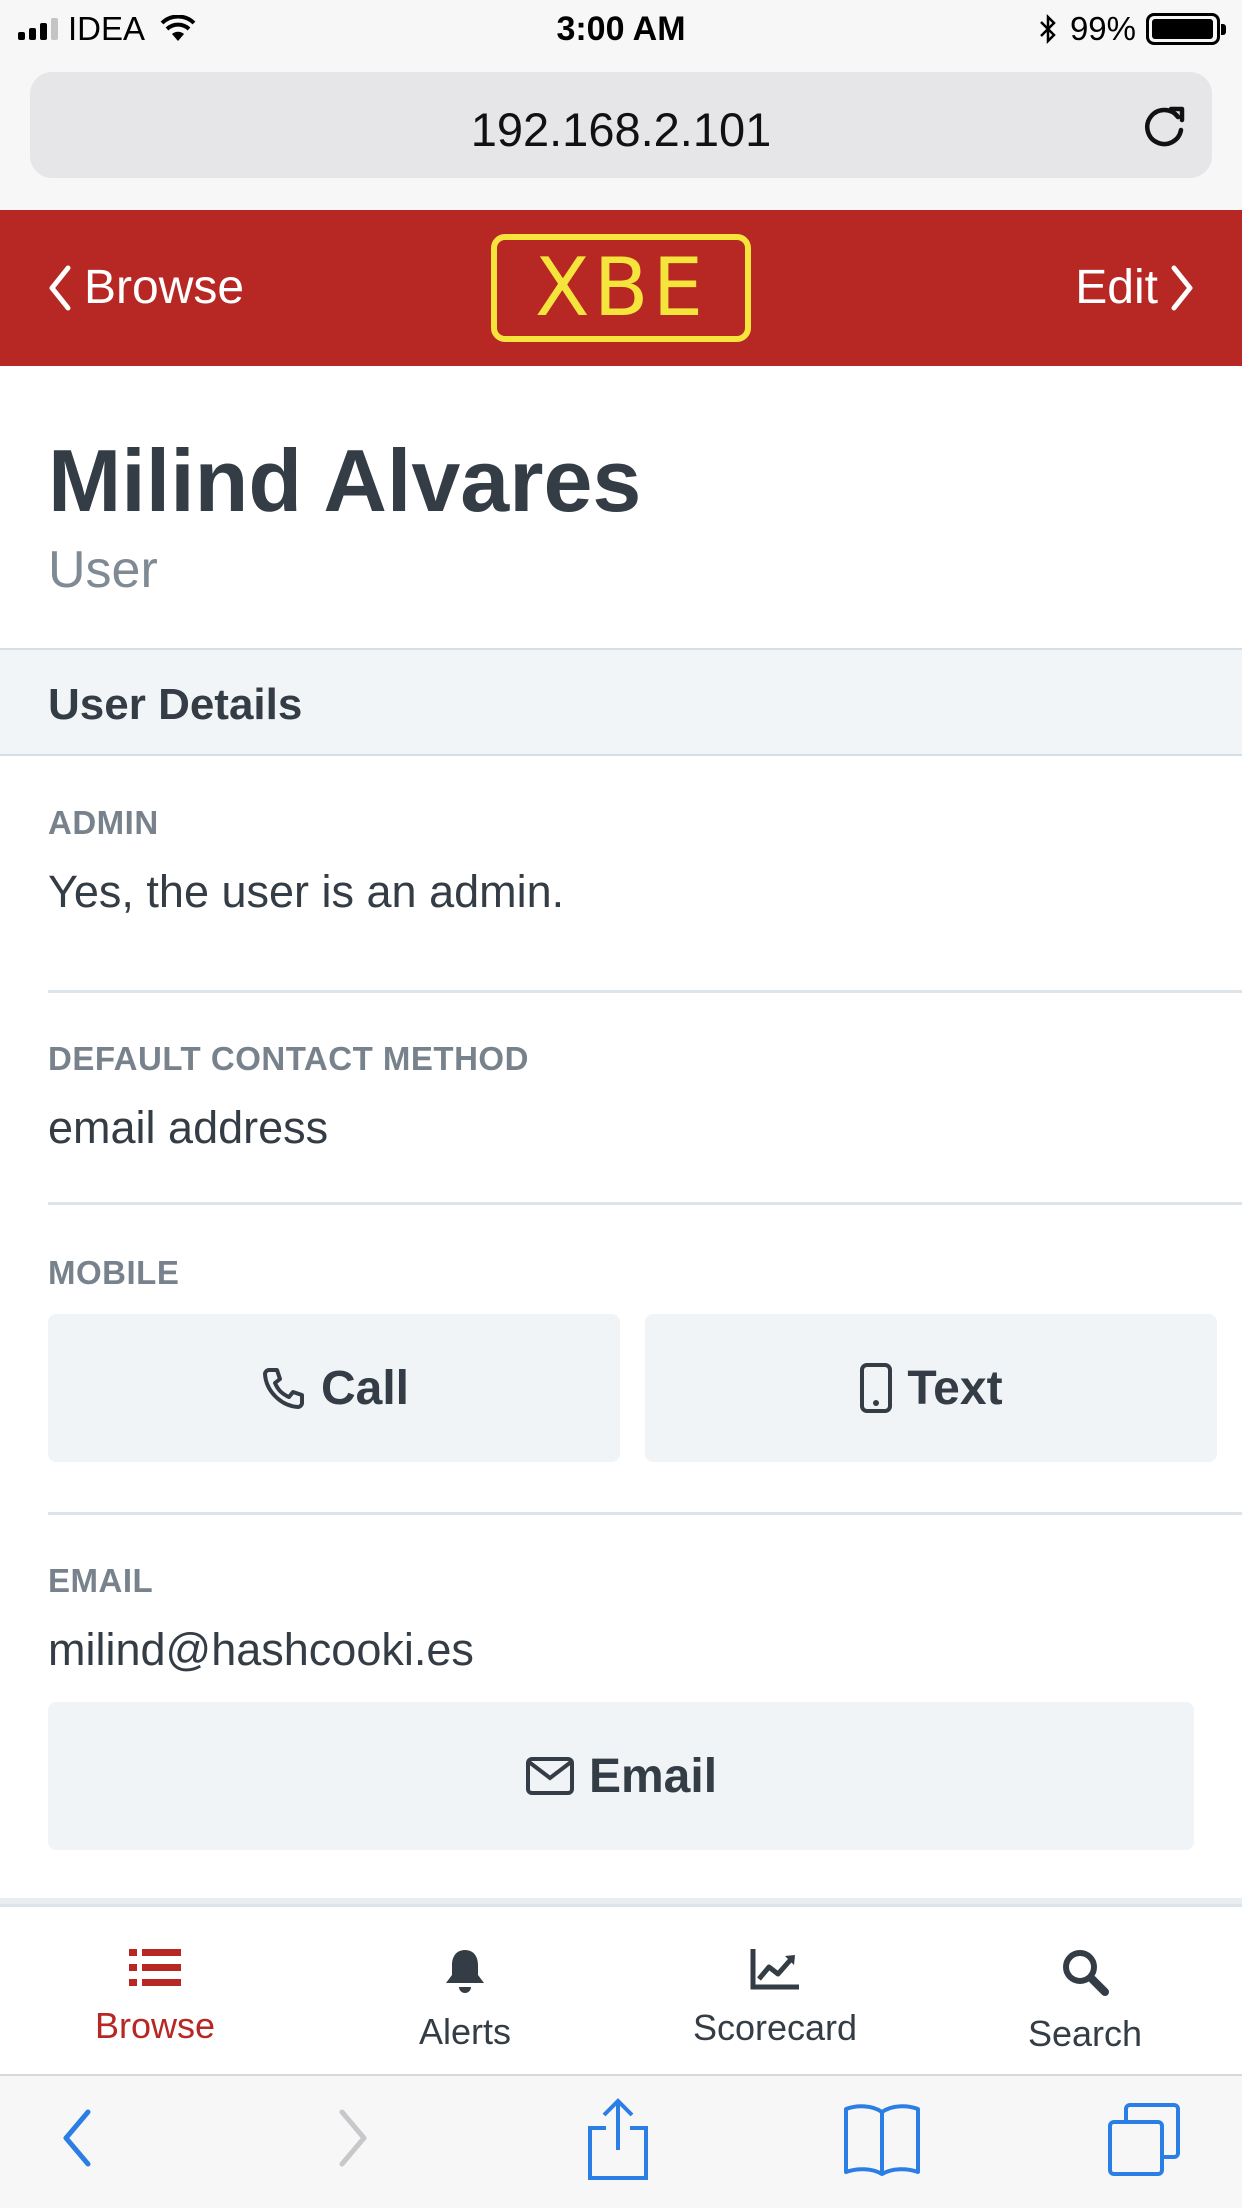 This screenshot has width=1242, height=2208. What do you see at coordinates (1144, 2140) in the screenshot?
I see `tabs-icon` at bounding box center [1144, 2140].